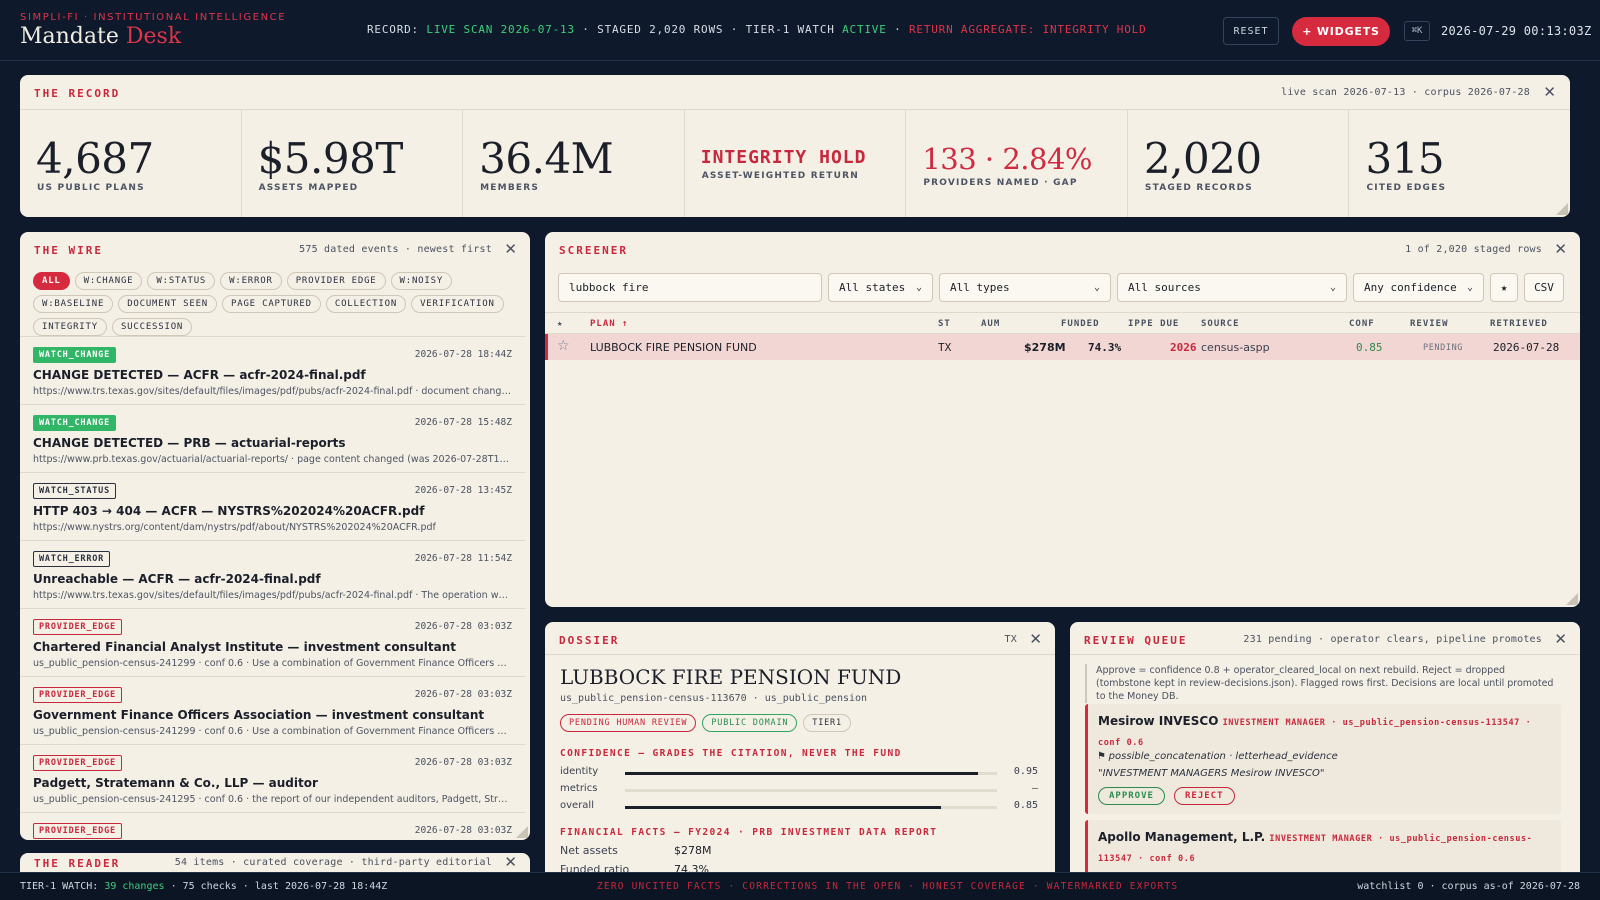 This screenshot has width=1600, height=900. I want to click on col-state: ST, so click(944, 324).